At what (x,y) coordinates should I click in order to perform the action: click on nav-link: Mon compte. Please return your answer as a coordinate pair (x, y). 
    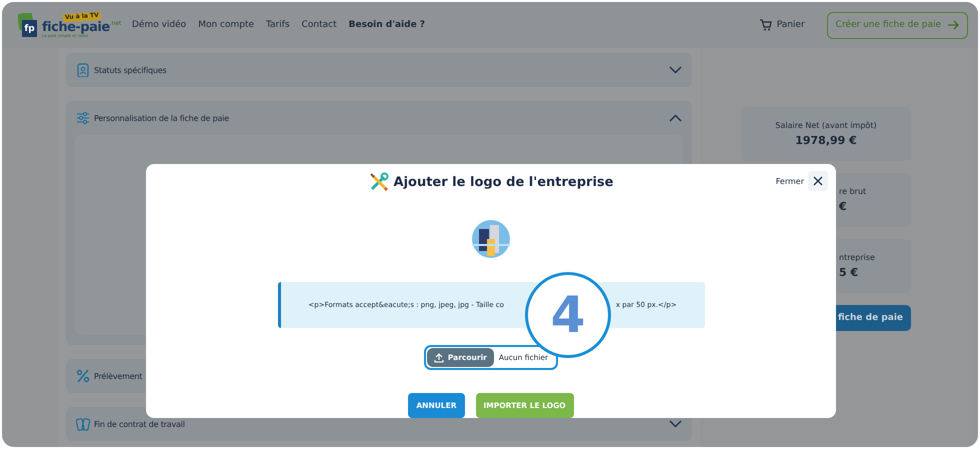
    Looking at the image, I should click on (226, 25).